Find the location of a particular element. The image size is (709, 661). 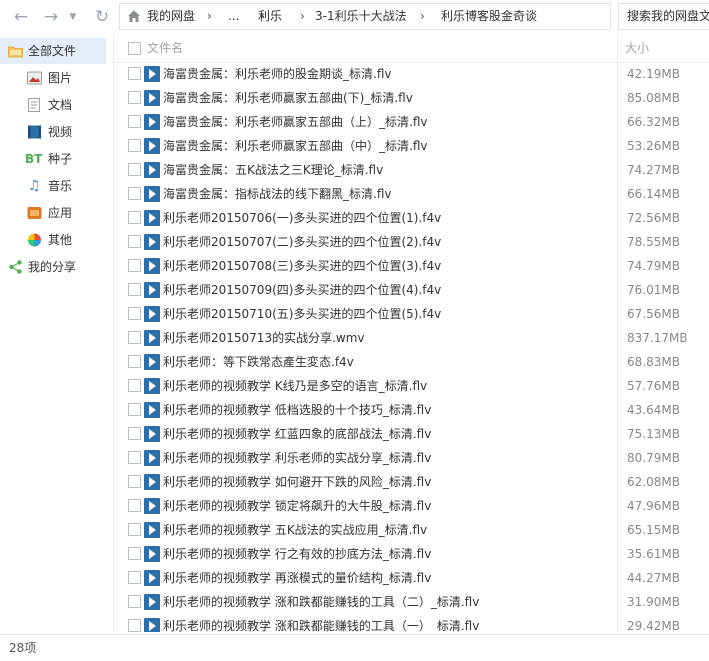

sidebar-item-apps: 应用 is located at coordinates (56, 213).